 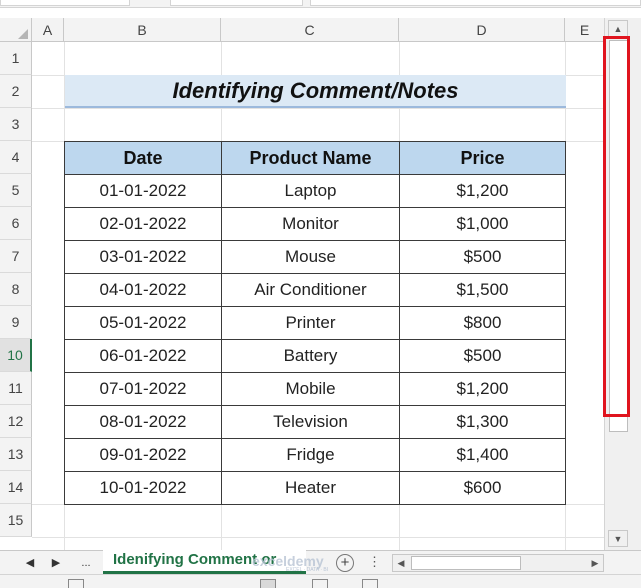 What do you see at coordinates (618, 538) in the screenshot?
I see `scroll-down-icon: ▼` at bounding box center [618, 538].